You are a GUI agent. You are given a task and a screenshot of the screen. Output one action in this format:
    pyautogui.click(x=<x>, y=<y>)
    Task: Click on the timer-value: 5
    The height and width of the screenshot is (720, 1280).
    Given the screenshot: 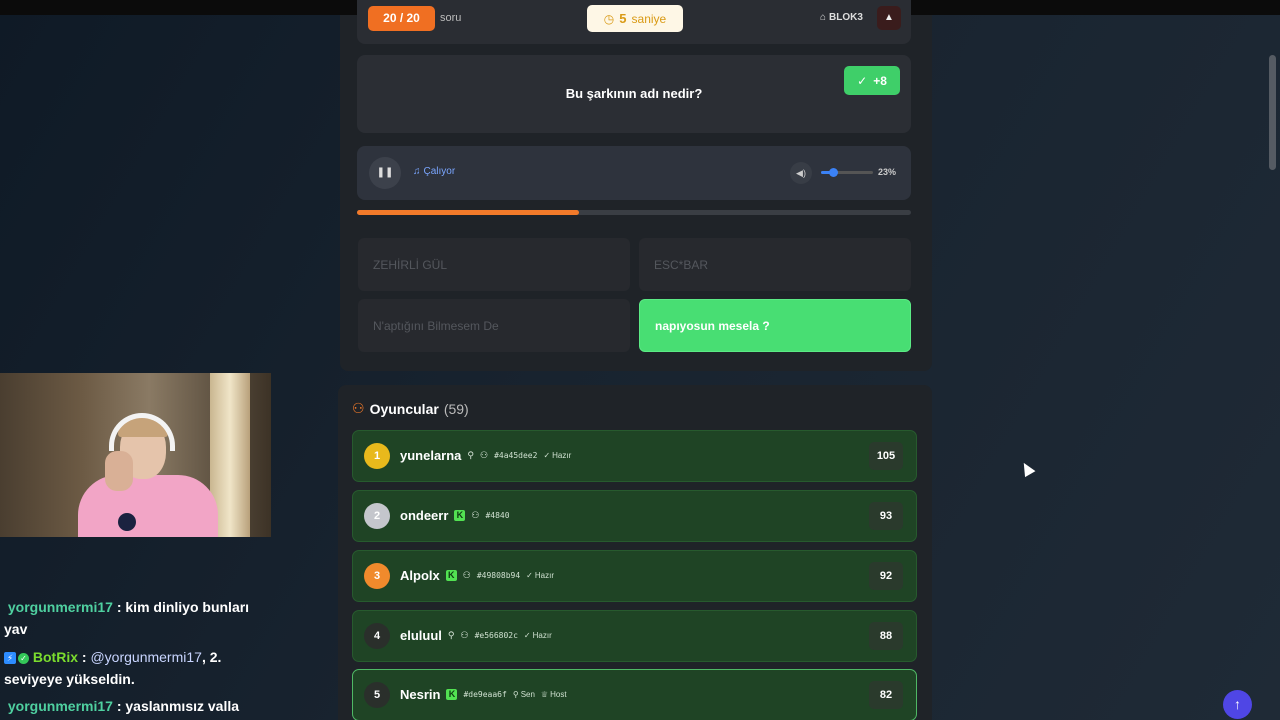 What is the action you would take?
    pyautogui.click(x=623, y=18)
    